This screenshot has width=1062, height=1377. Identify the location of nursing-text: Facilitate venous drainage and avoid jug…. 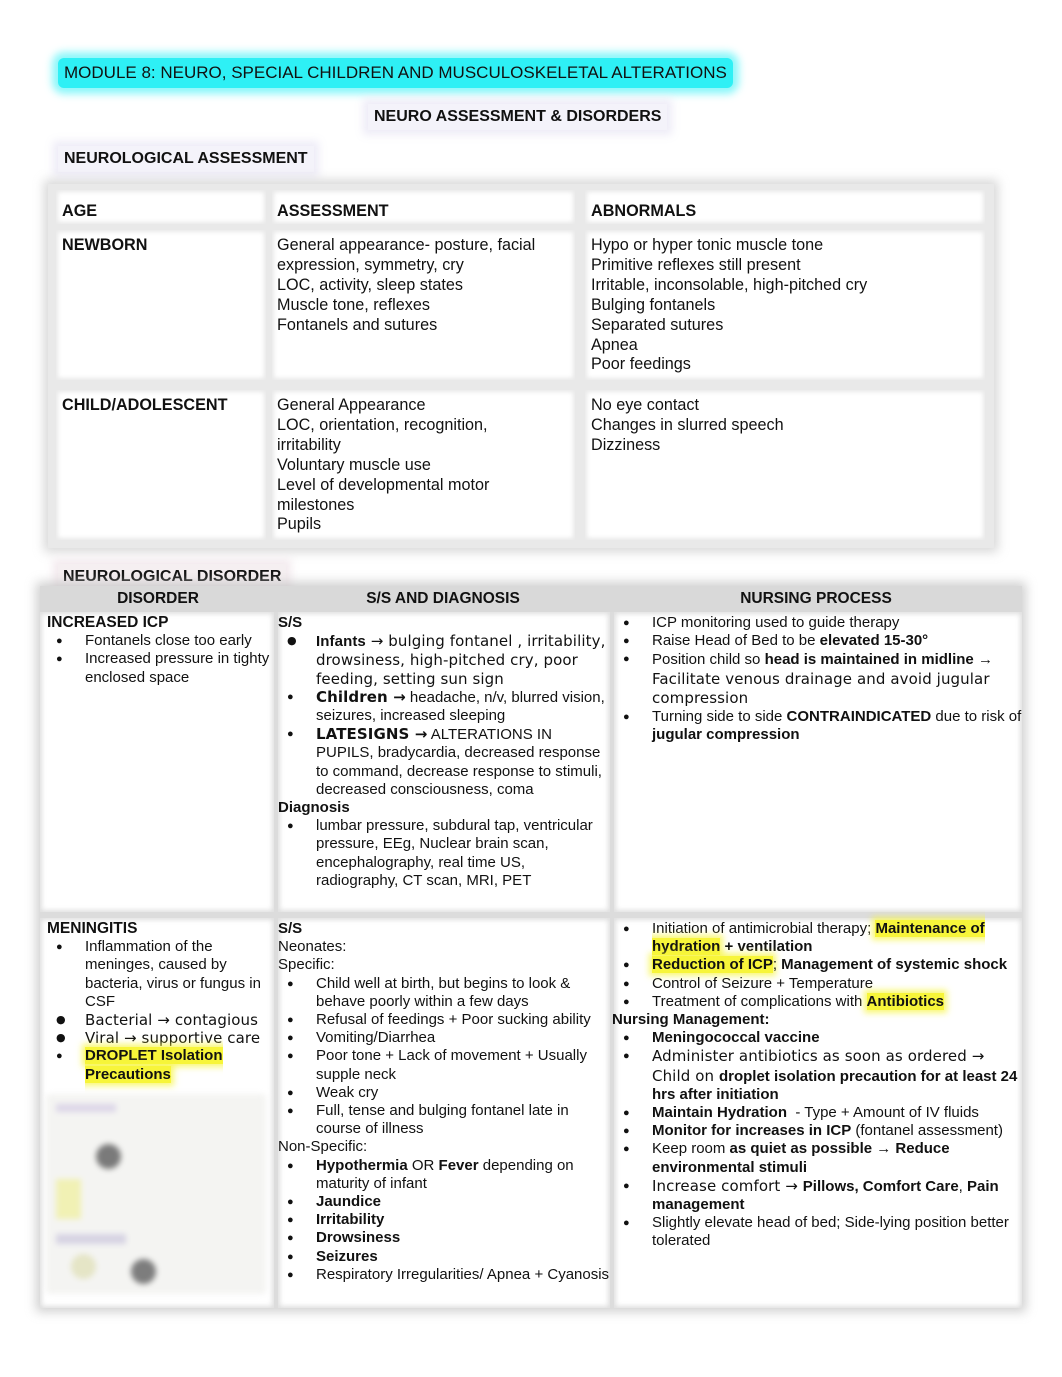
(821, 688).